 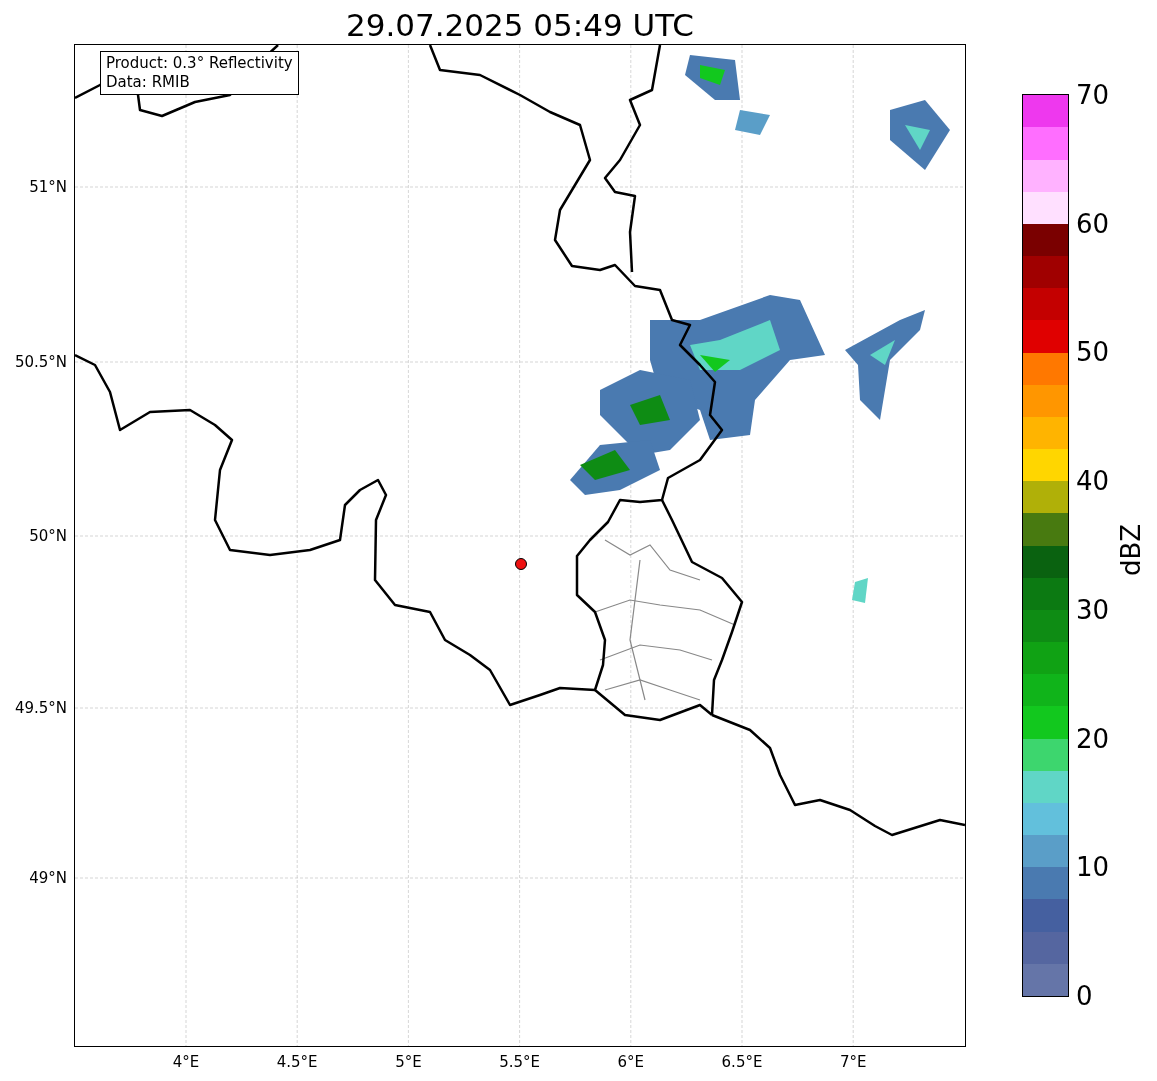 I want to click on colorbar-tick-label: 70, so click(x=1093, y=95).